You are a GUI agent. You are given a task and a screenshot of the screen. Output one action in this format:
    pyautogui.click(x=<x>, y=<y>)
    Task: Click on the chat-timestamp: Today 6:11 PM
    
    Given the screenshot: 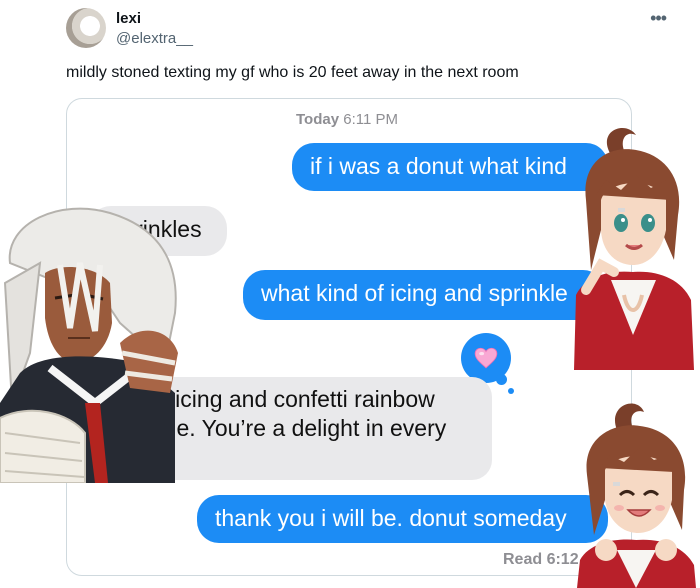 What is the action you would take?
    pyautogui.click(x=347, y=119)
    